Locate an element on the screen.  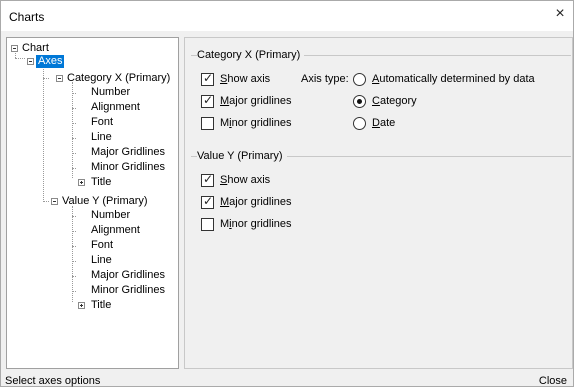
close-button: Close is located at coordinates (553, 381).